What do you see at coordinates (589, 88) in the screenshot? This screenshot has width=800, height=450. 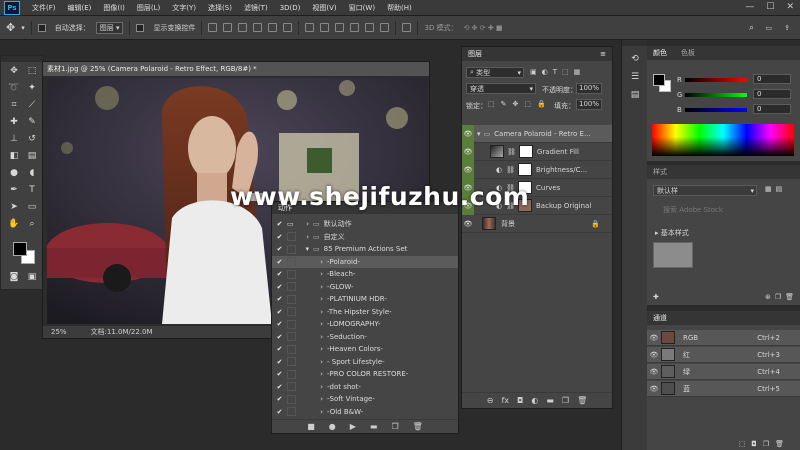 I see `opacity-field: 100%` at bounding box center [589, 88].